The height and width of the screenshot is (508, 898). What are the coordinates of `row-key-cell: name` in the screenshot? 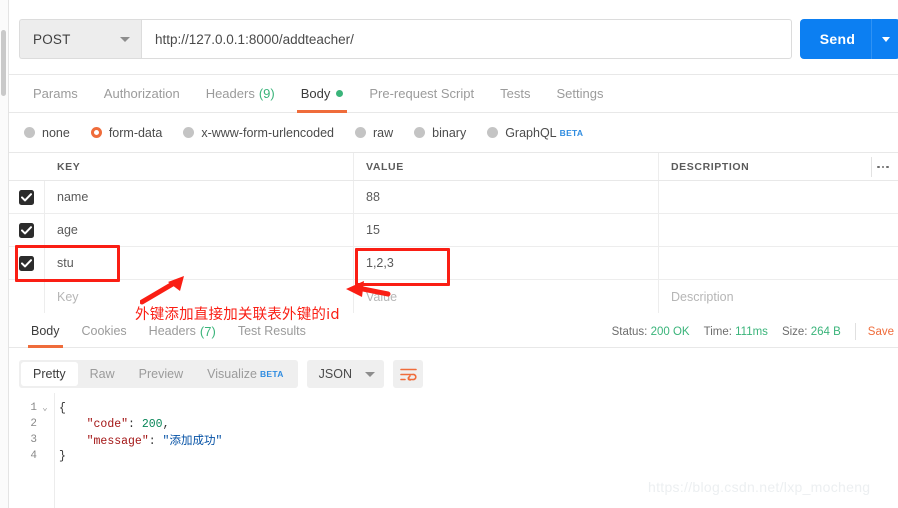 It's located at (199, 197).